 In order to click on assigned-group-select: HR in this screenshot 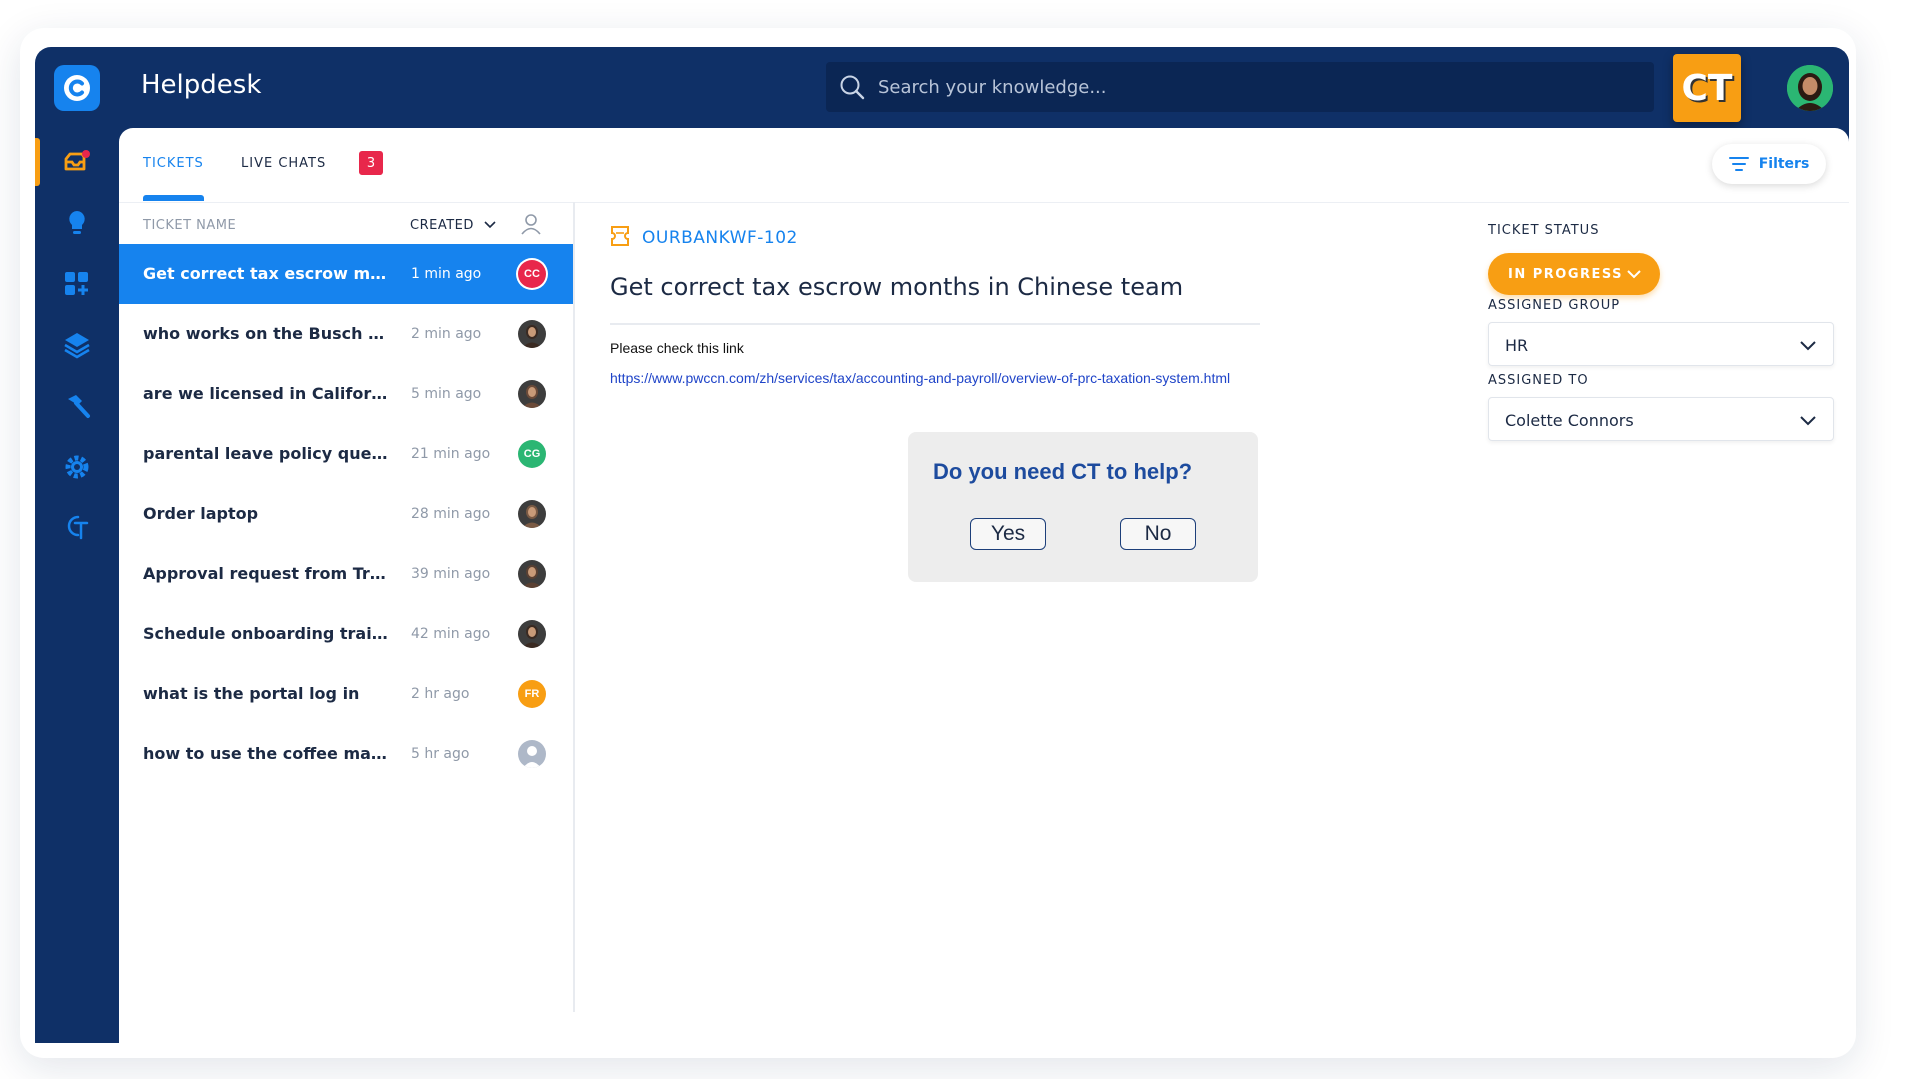, I will do `click(1661, 344)`.